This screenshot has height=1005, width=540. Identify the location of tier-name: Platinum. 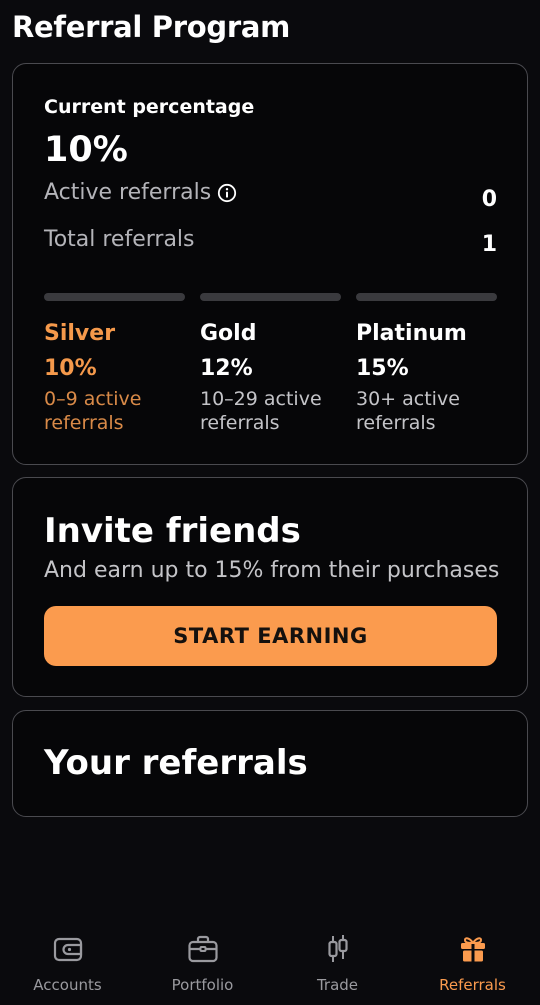
(411, 333).